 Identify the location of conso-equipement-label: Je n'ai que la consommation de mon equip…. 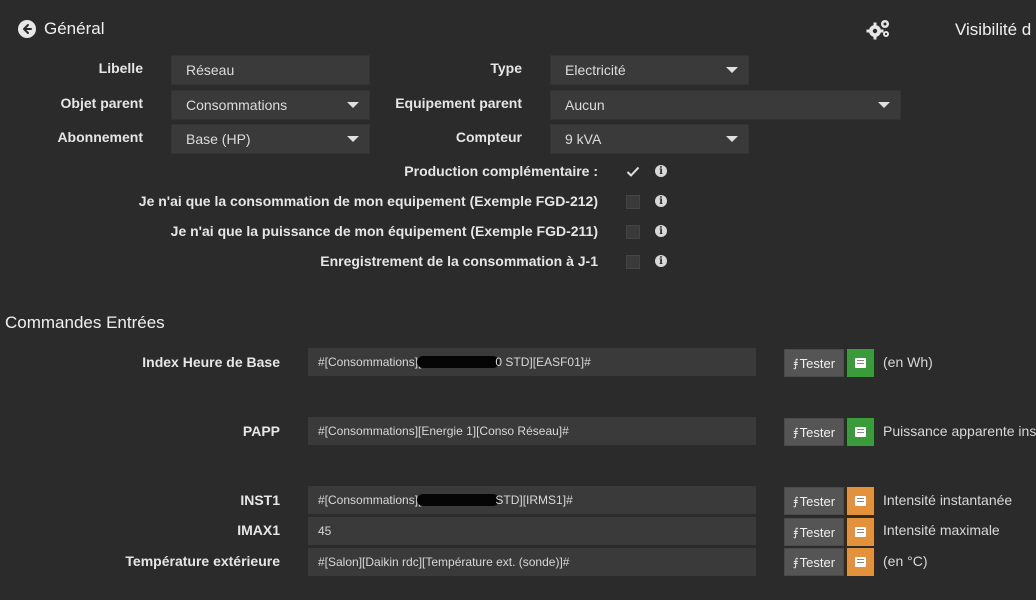
(368, 201).